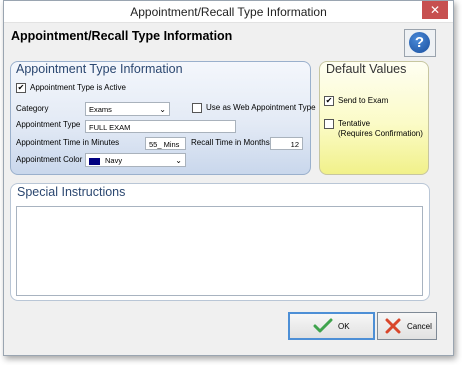 This screenshot has height=365, width=462. I want to click on appointment-type-label: Appointment Type, so click(48, 124).